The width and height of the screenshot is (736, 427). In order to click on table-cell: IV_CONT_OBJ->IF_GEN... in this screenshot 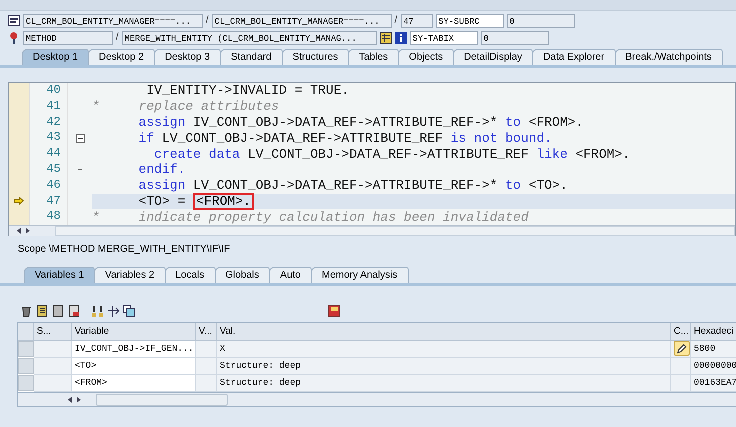, I will do `click(134, 349)`.